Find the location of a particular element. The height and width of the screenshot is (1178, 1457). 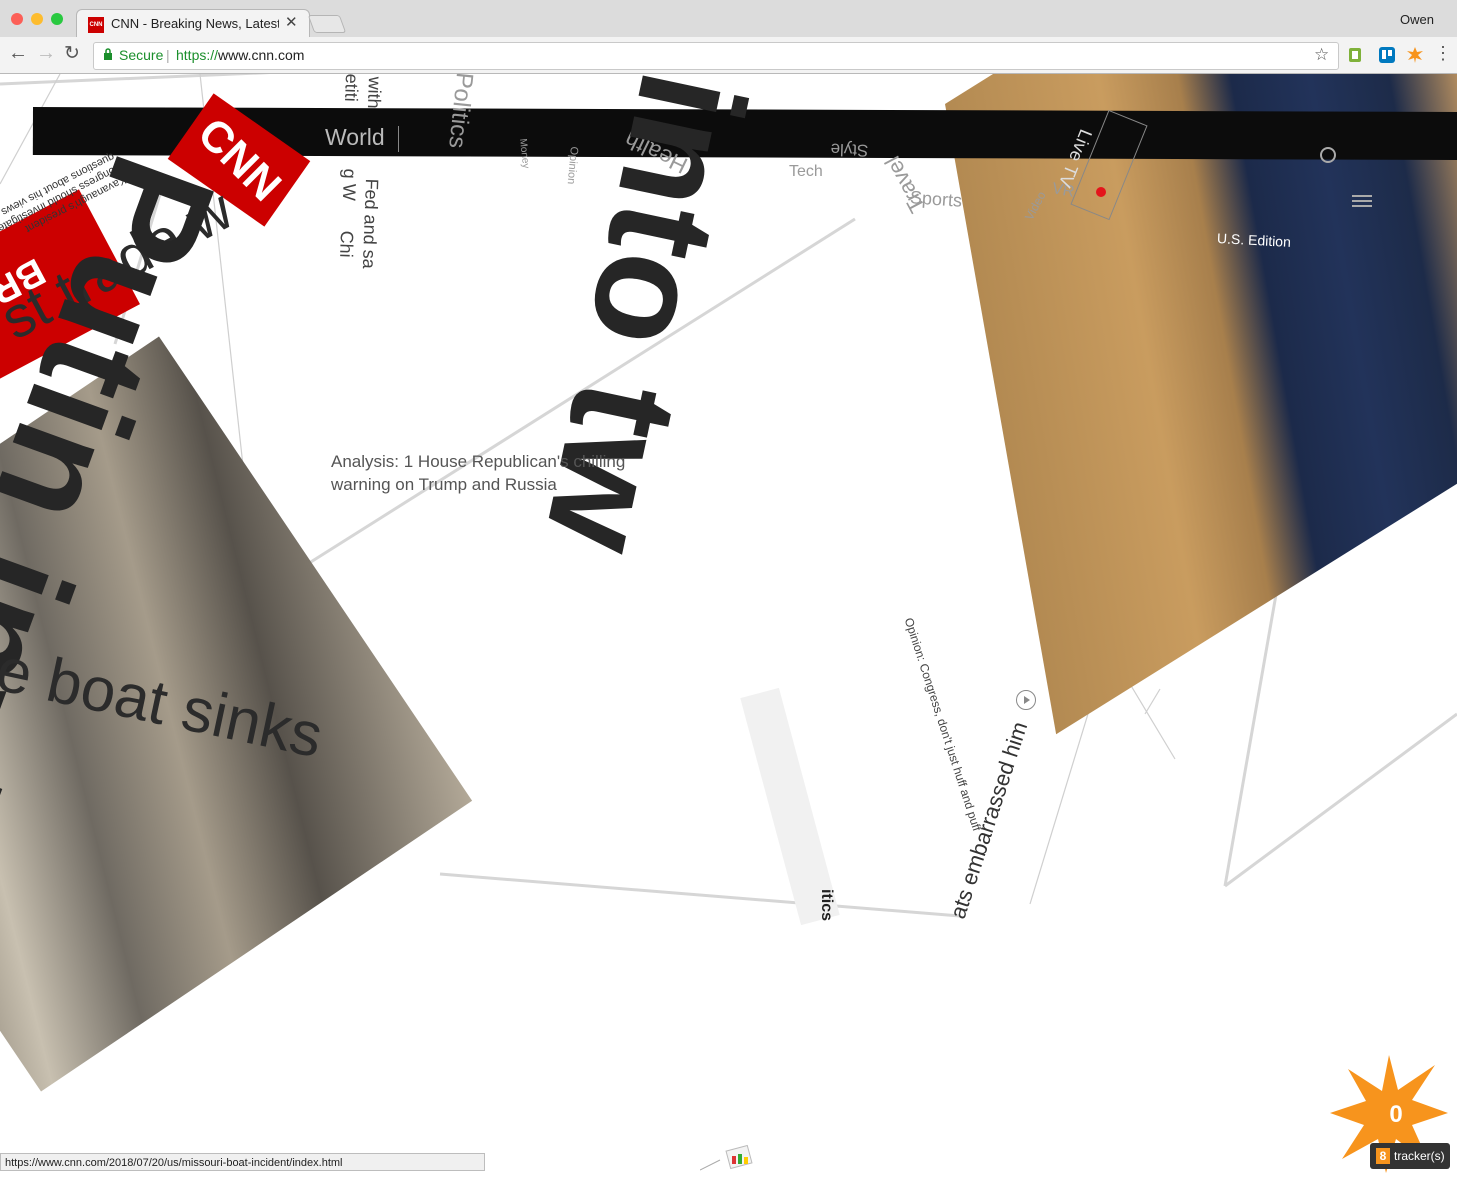

tracker-badge: 8 tracker(s) is located at coordinates (1410, 1156).